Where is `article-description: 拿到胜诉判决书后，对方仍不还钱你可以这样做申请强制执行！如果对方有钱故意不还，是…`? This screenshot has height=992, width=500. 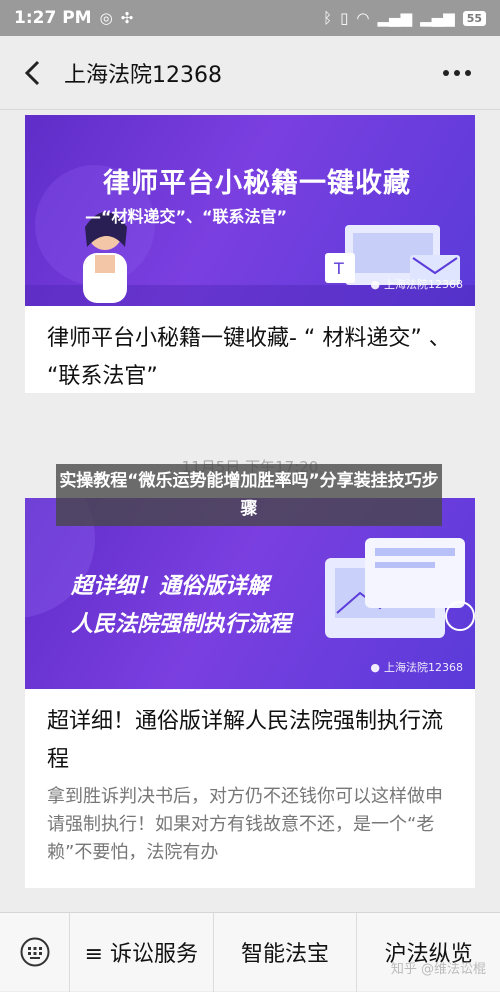 article-description: 拿到胜诉判决书后，对方仍不还钱你可以这样做申请强制执行！如果对方有钱故意不还，是… is located at coordinates (245, 824).